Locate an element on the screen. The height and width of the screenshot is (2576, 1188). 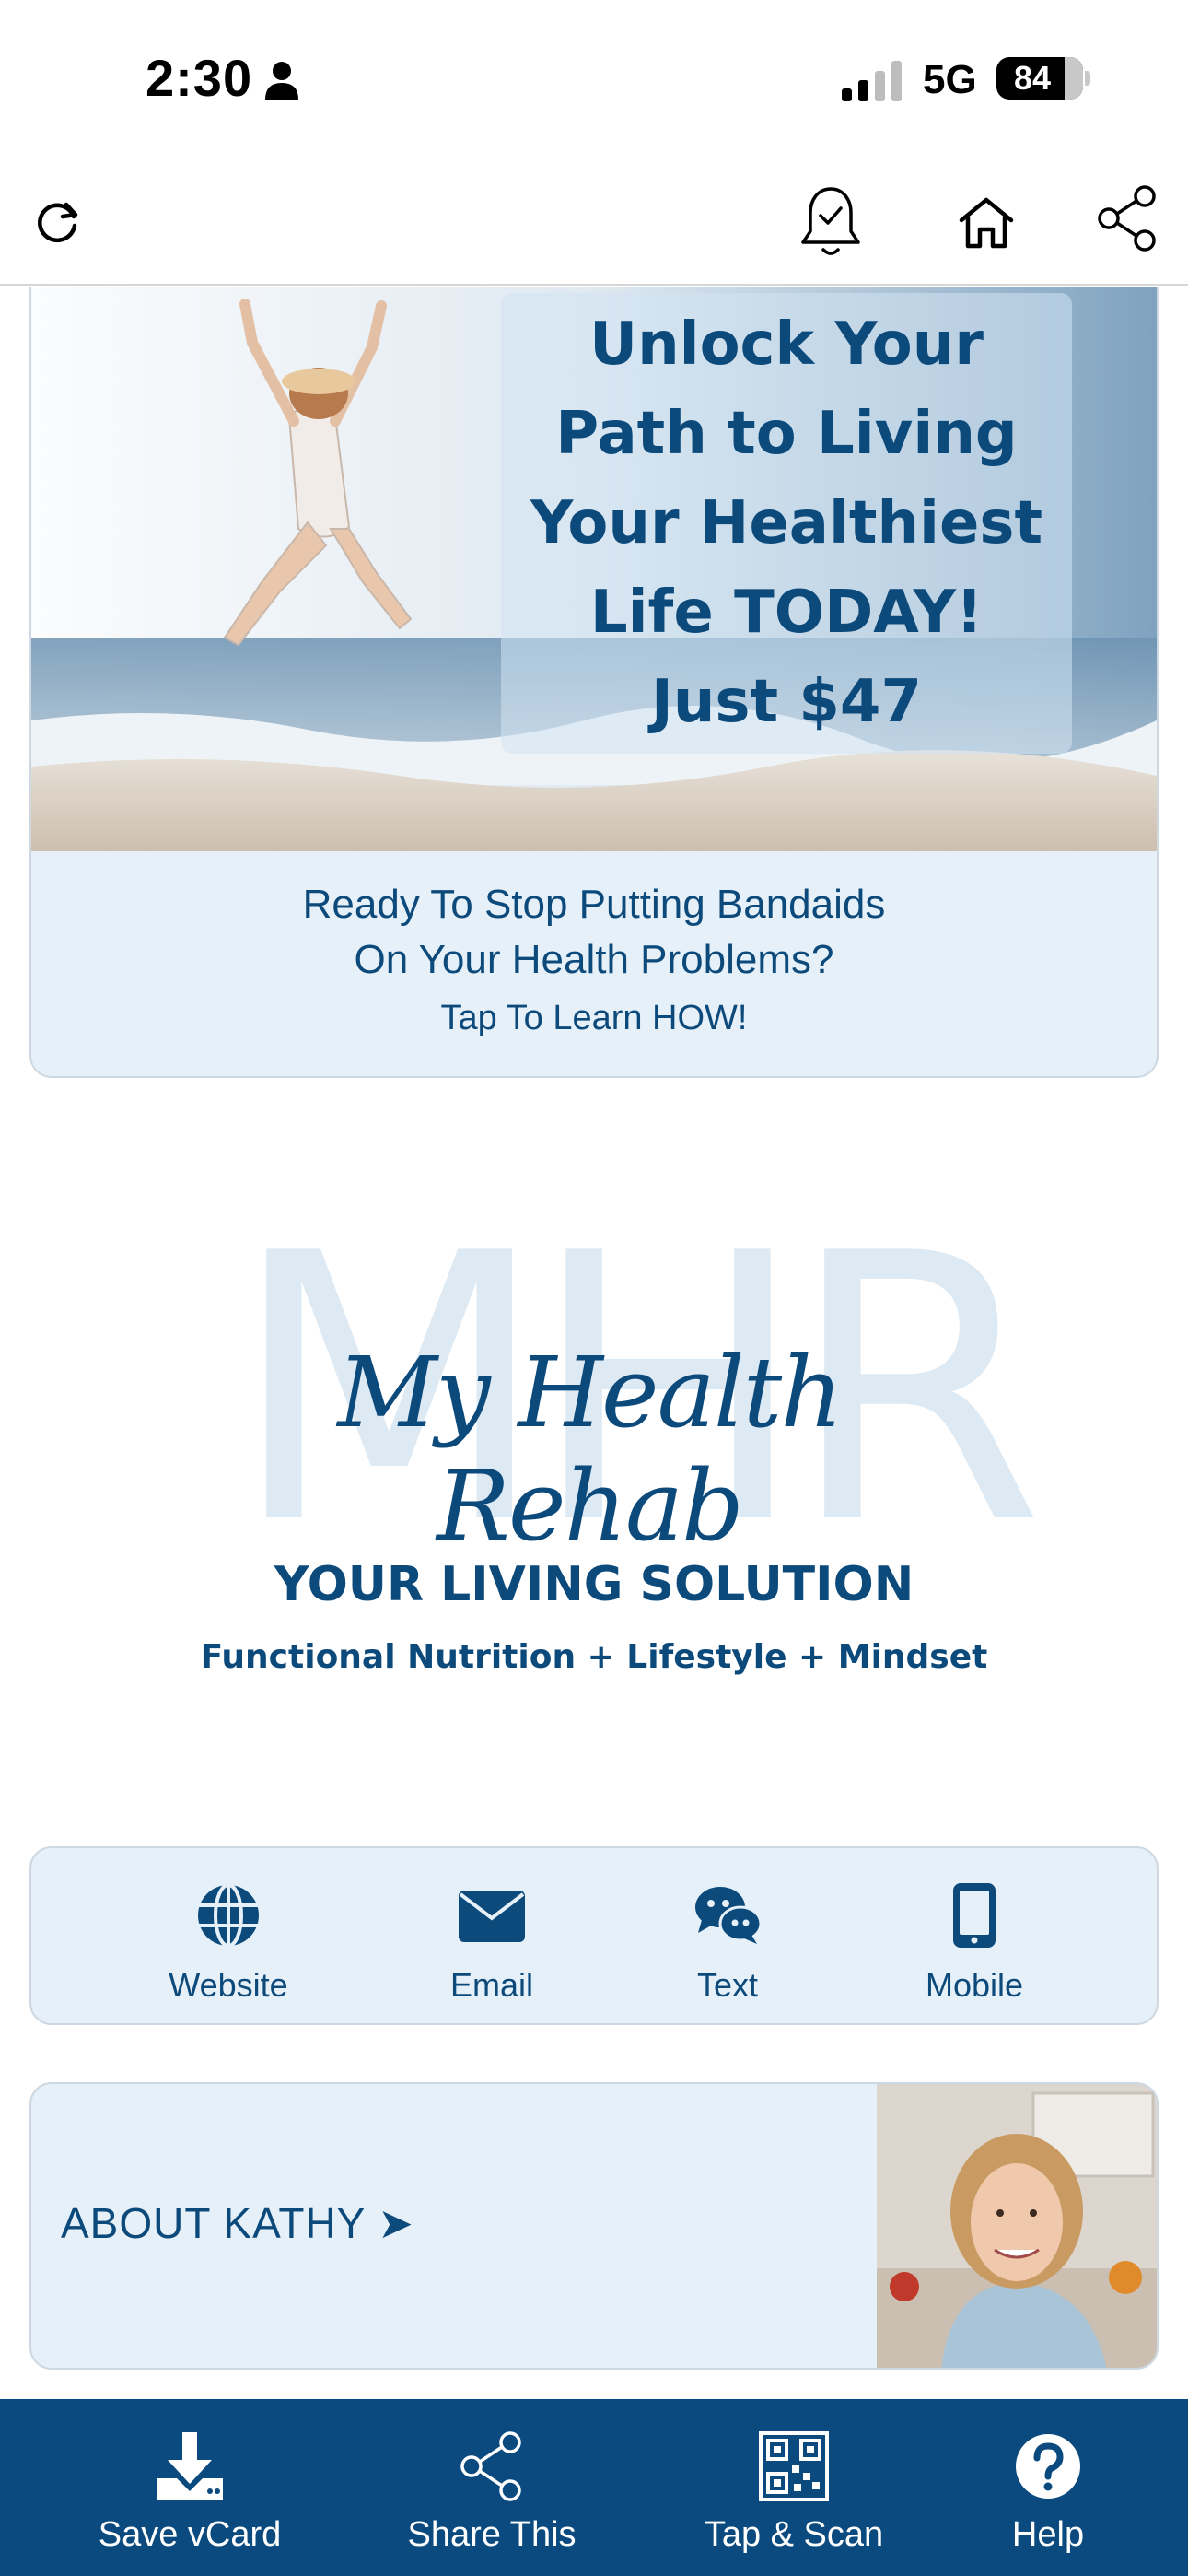
download-icon is located at coordinates (190, 2466).